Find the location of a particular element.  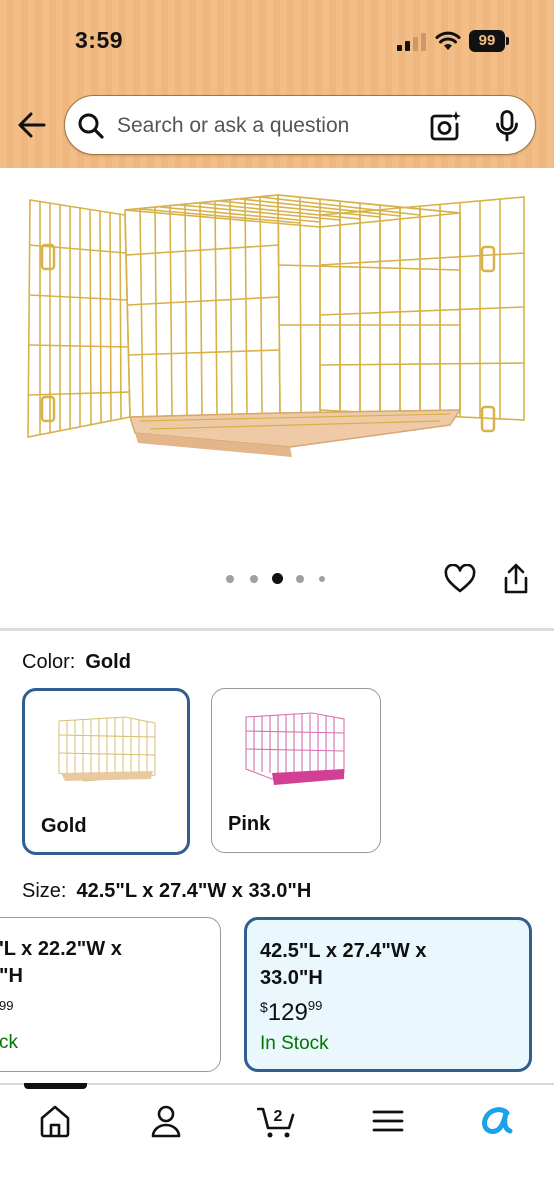

size-selection-label: Size: 42.5"L x 27.4"W x 33.0"H is located at coordinates (166, 891).